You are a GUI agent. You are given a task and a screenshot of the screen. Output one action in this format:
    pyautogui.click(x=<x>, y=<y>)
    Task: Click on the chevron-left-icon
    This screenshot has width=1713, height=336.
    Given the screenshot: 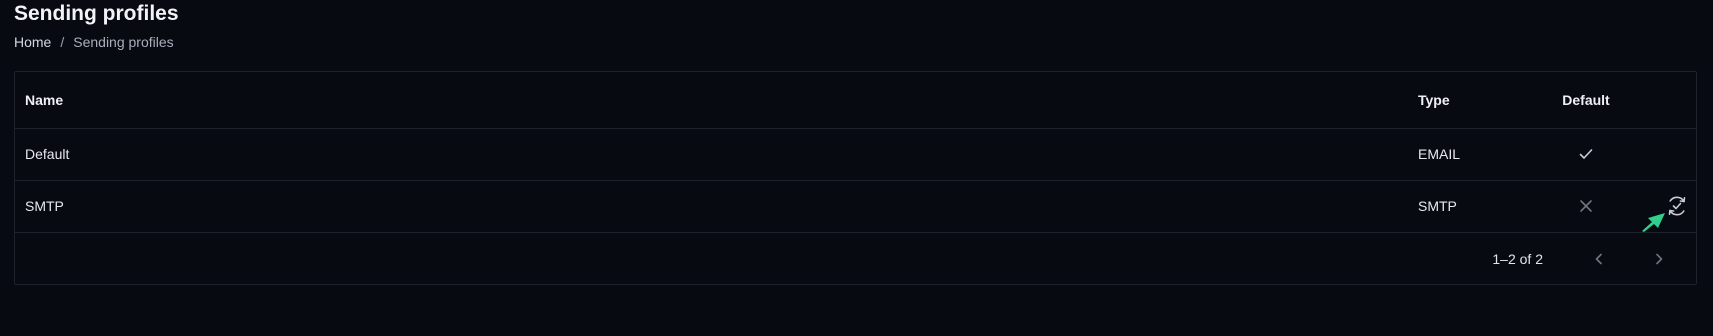 What is the action you would take?
    pyautogui.click(x=1598, y=259)
    